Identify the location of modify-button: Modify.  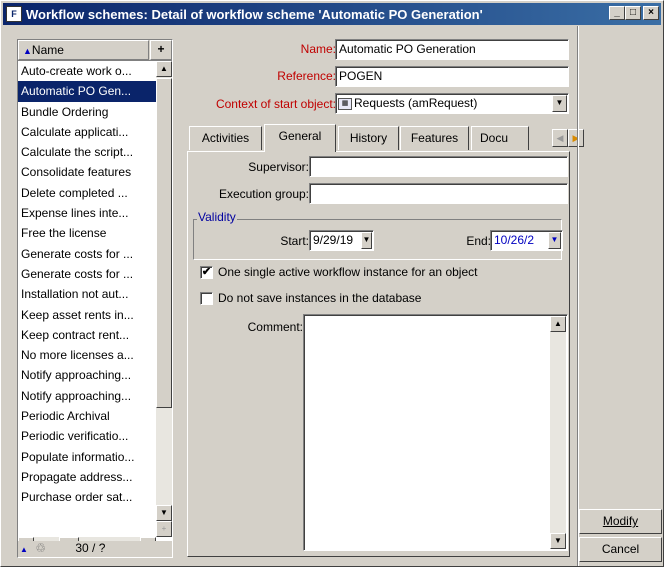
(620, 521).